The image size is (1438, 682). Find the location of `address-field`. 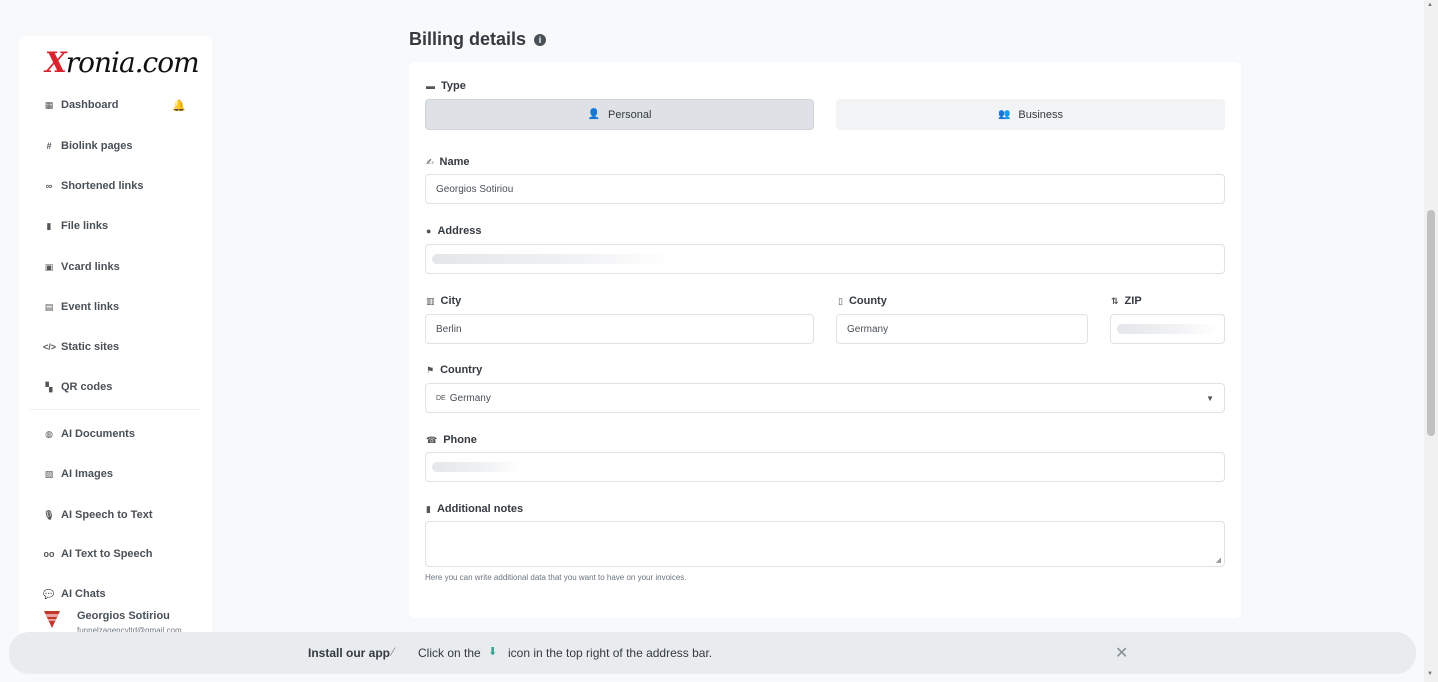

address-field is located at coordinates (825, 259).